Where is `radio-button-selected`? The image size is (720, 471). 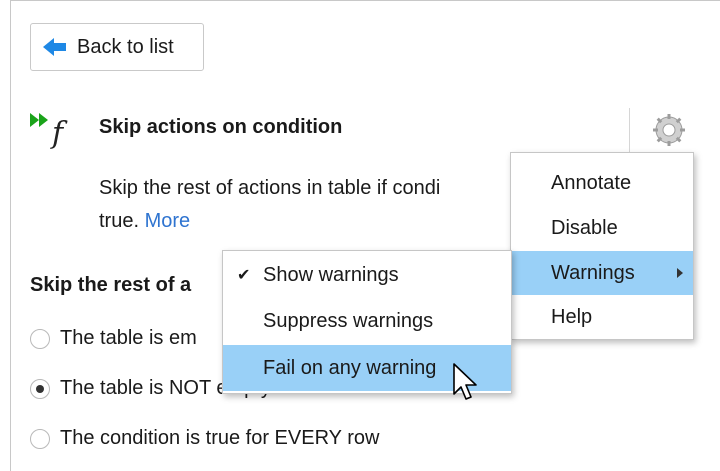 radio-button-selected is located at coordinates (40, 388).